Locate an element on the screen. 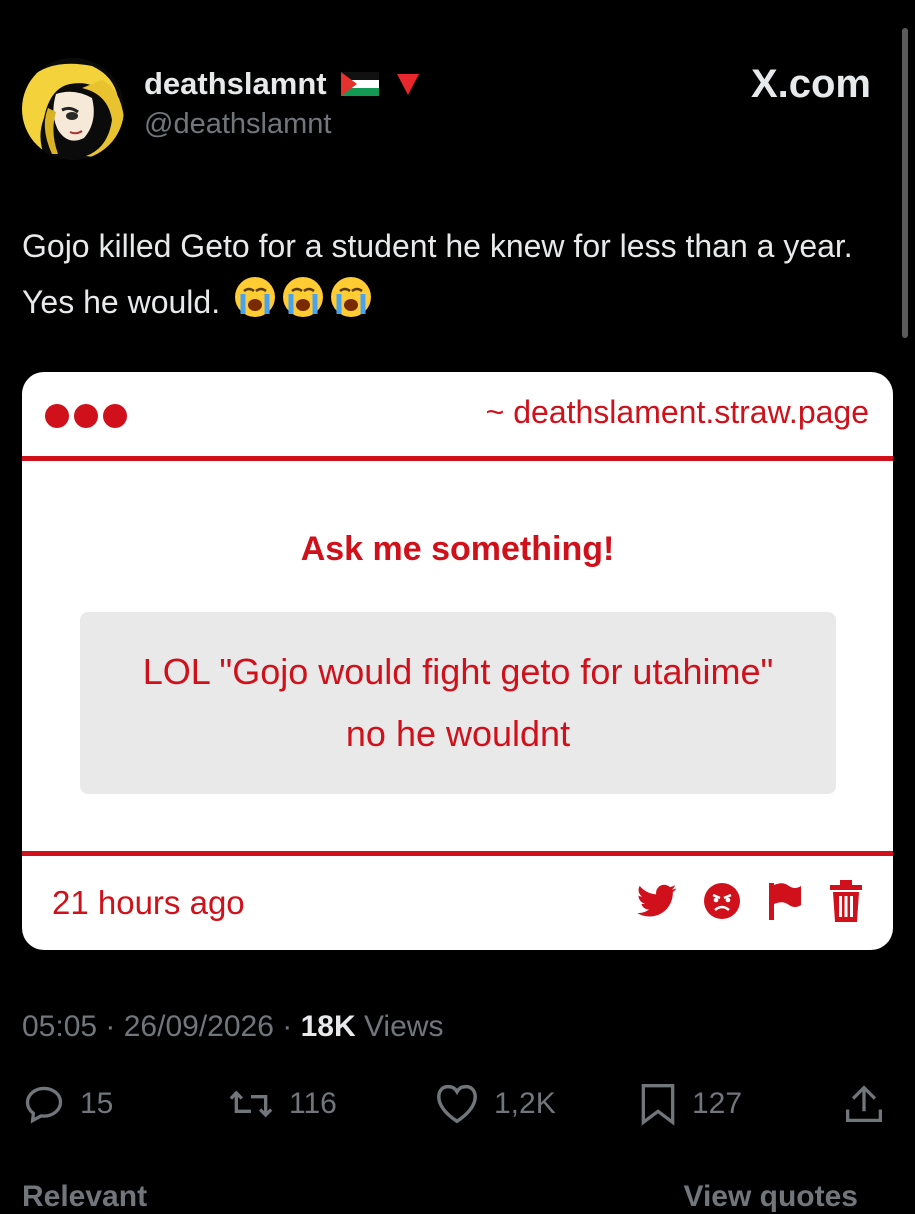 This screenshot has height=1214, width=915. replies-header: Relevant View quotes is located at coordinates (455, 1197).